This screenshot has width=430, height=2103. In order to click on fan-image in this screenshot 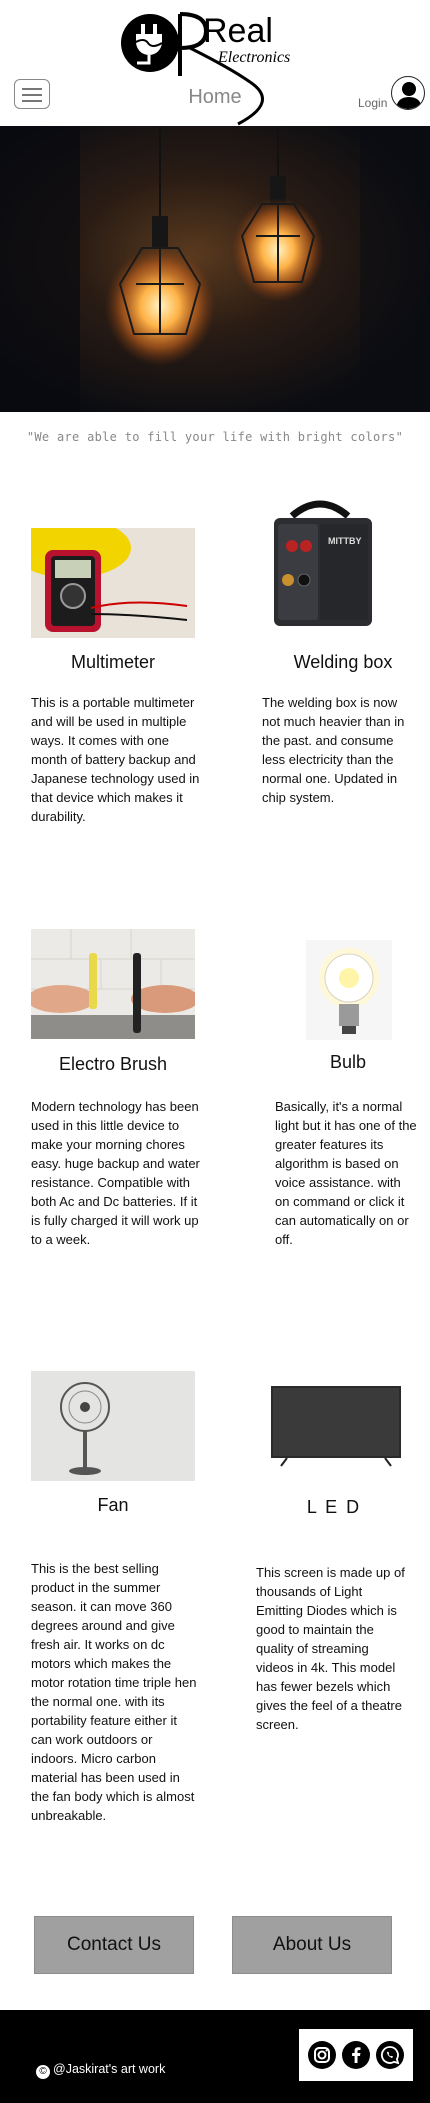, I will do `click(113, 1426)`.